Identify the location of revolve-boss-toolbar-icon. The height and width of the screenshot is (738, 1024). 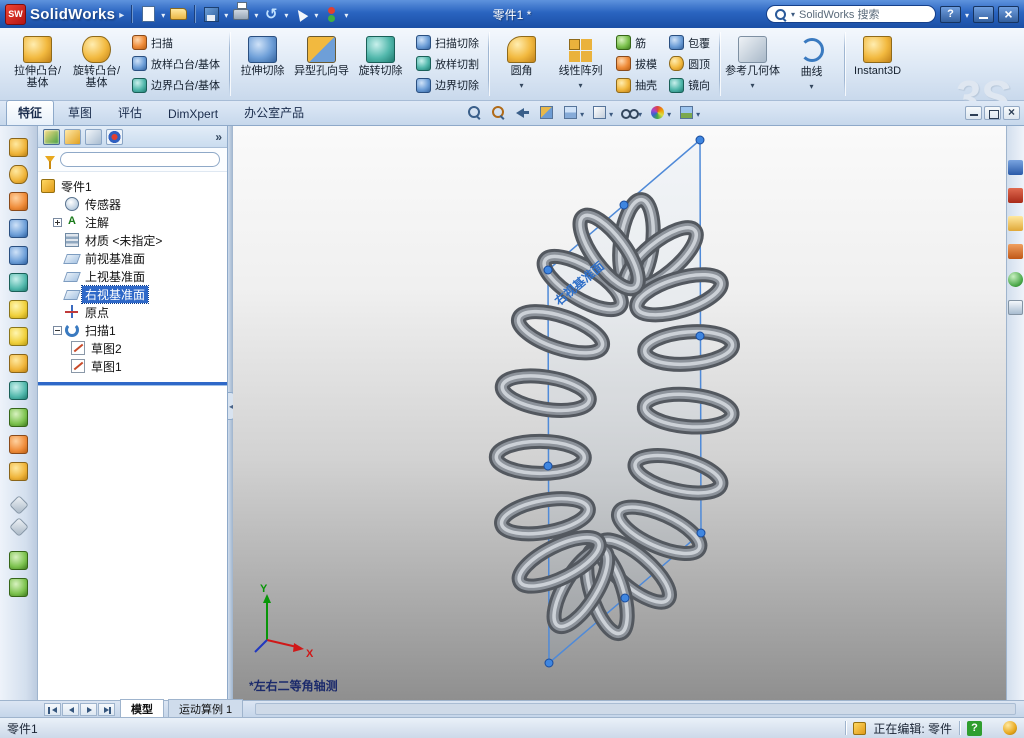
(18, 174).